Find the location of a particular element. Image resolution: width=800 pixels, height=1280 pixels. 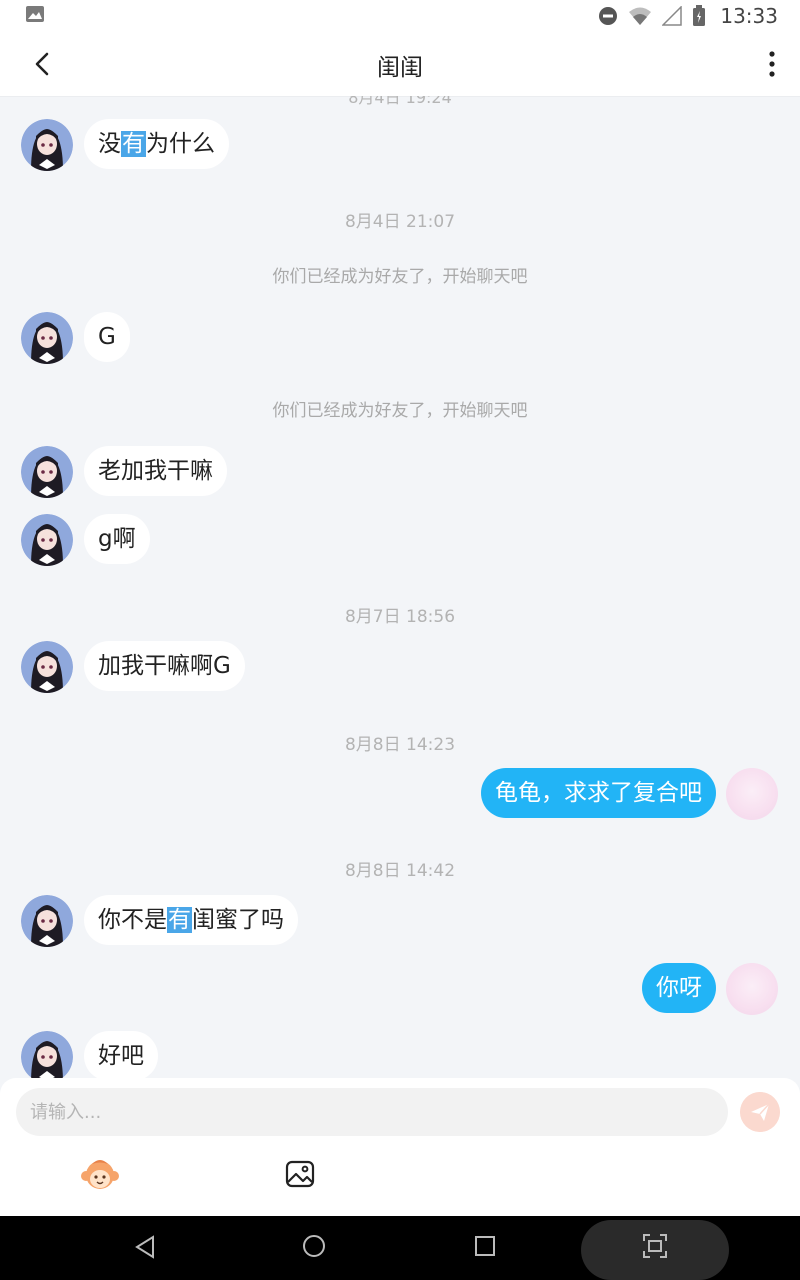

monkey-emoji-icon is located at coordinates (100, 1174).